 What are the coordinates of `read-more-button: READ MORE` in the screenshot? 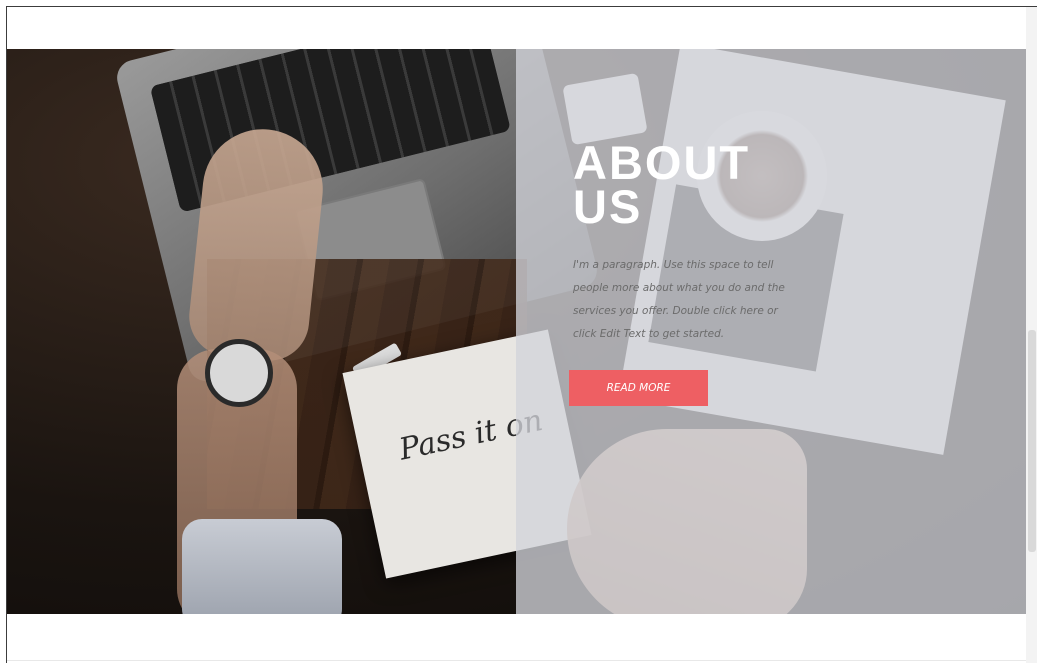 It's located at (638, 388).